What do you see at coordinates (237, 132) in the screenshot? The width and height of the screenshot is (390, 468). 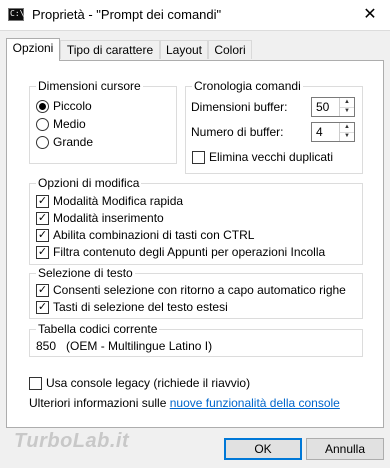 I see `buffer-count-label: Numero di buffer:` at bounding box center [237, 132].